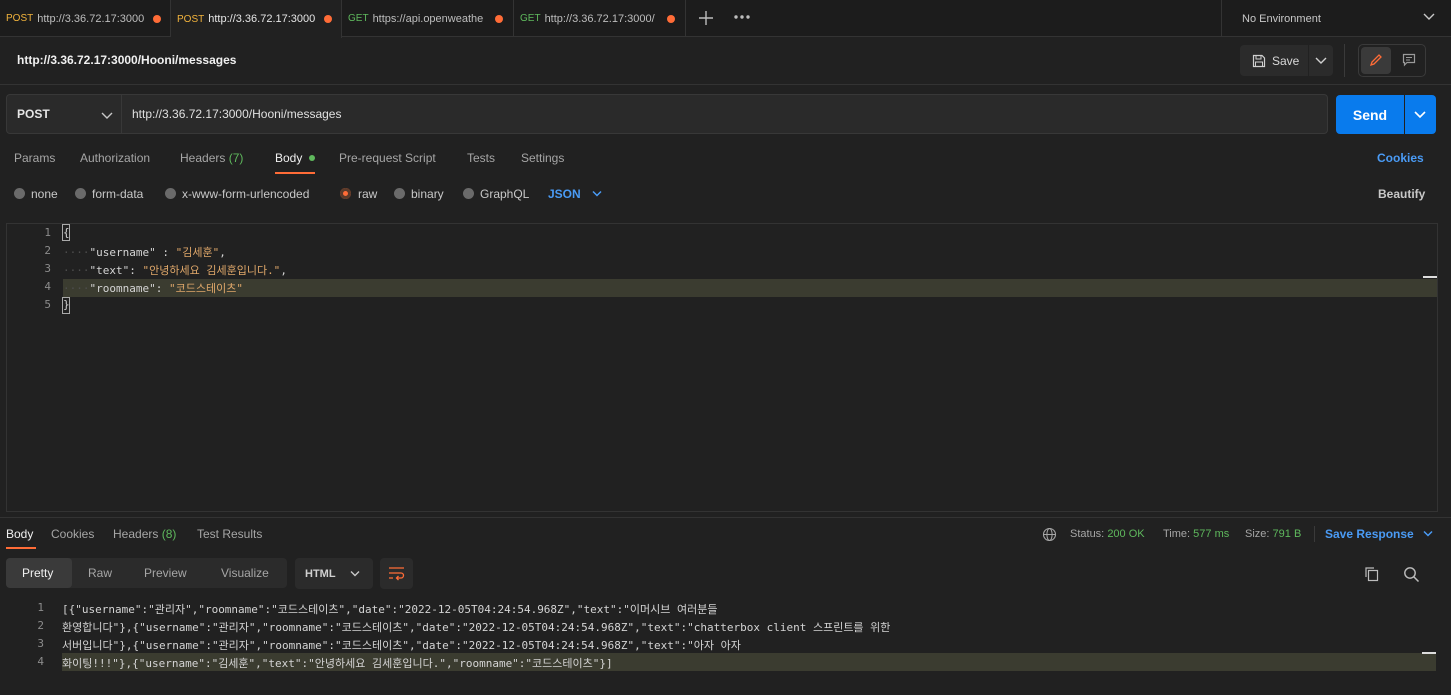  I want to click on request-tab: GET http://3.36.72.17:3000/, so click(600, 18).